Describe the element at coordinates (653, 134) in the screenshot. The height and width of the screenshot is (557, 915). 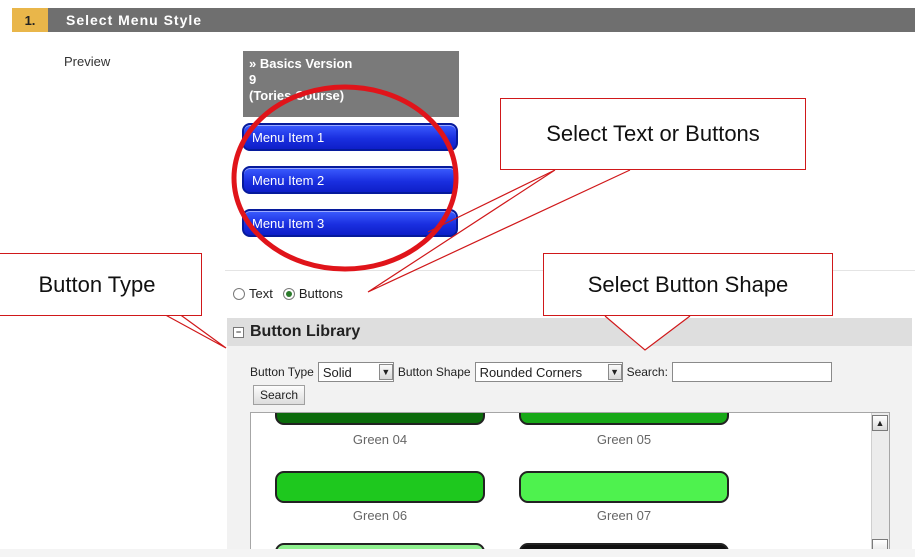
I see `callout-select-text-or-buttons: Select Text or Buttons` at that location.